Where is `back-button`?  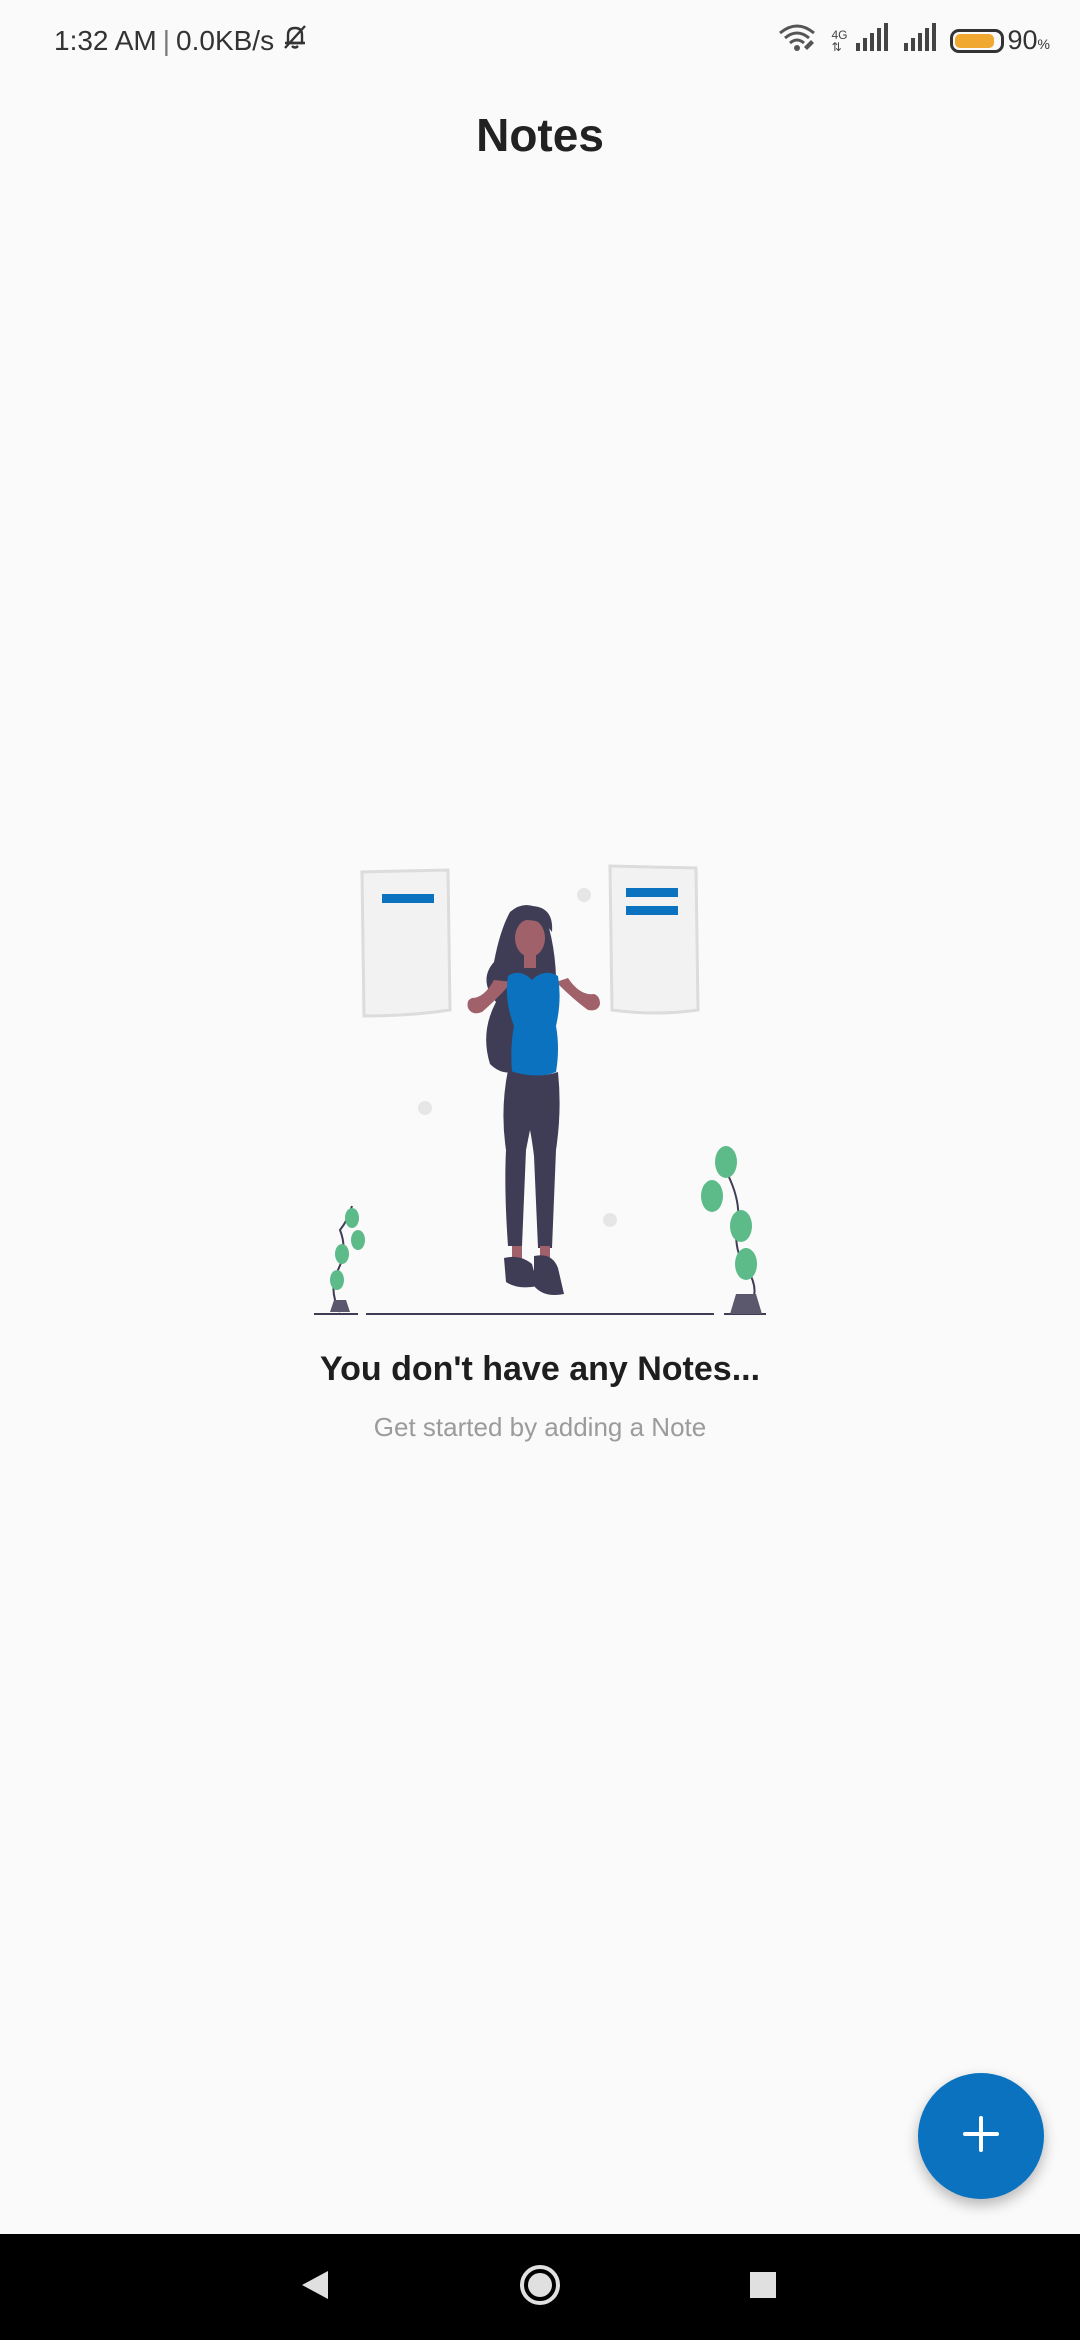
back-button is located at coordinates (315, 2287).